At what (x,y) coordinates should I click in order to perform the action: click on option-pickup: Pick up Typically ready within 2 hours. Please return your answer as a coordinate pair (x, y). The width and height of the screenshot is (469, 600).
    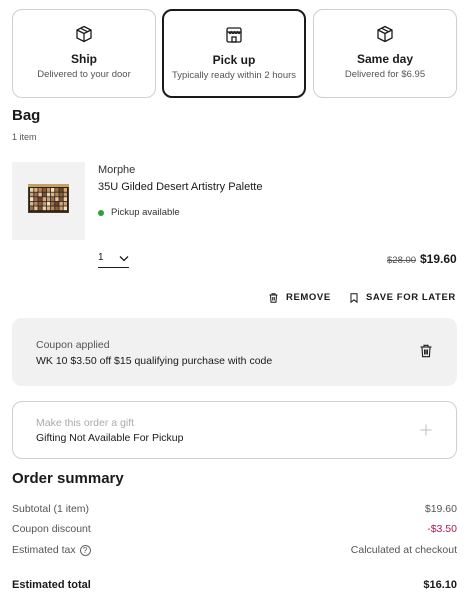
    Looking at the image, I should click on (234, 53).